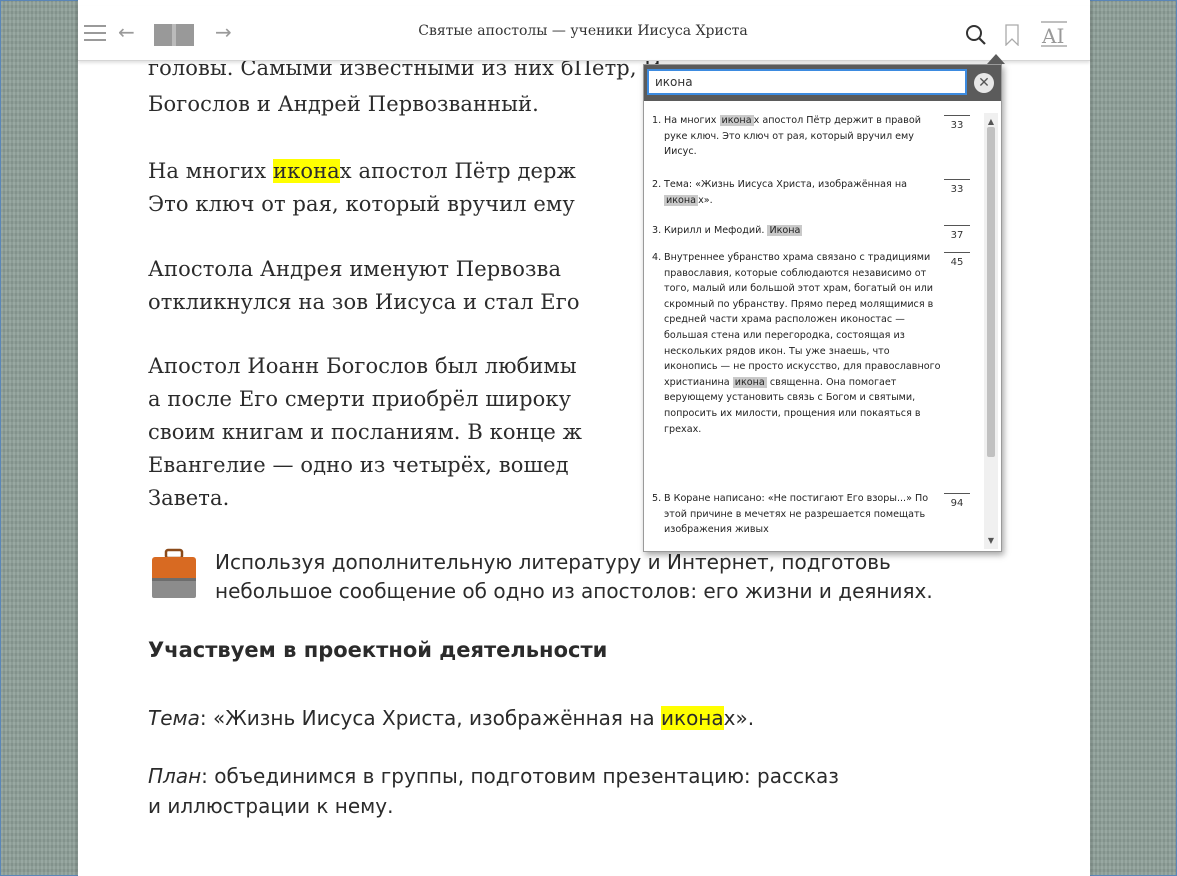  Describe the element at coordinates (976, 35) in the screenshot. I see `search-icon` at that location.